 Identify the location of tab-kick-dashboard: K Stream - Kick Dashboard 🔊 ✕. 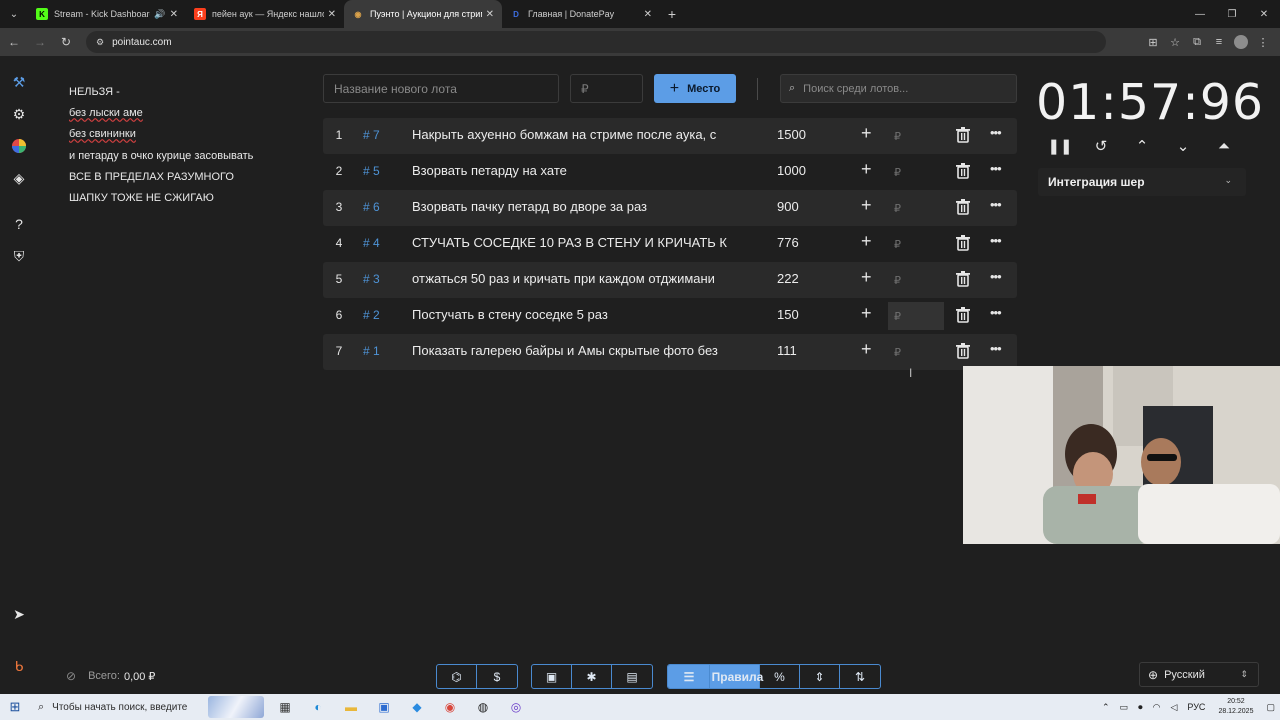
(107, 14).